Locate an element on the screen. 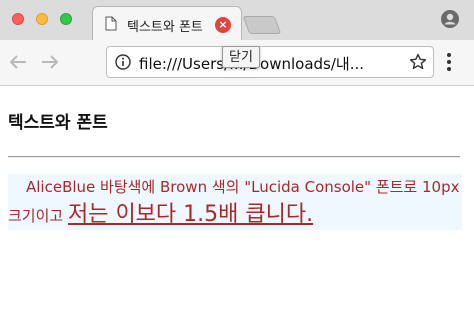  file-icon is located at coordinates (111, 25).